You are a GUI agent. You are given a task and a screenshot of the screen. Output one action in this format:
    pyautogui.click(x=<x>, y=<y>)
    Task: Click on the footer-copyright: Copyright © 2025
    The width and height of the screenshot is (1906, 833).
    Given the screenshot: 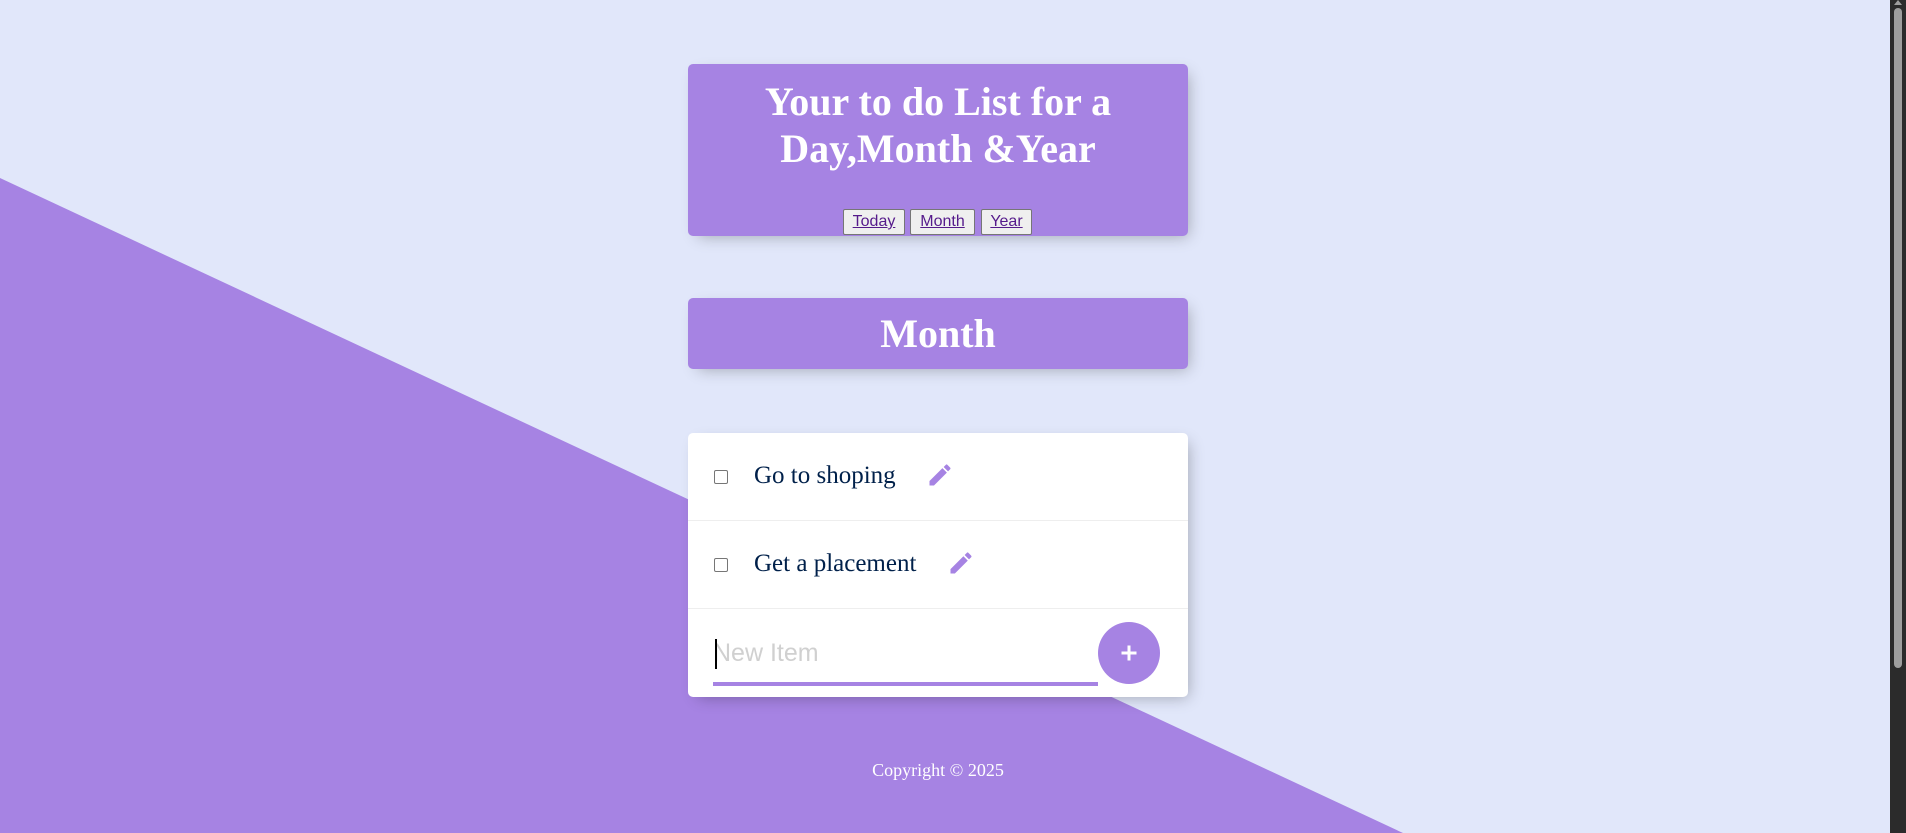 What is the action you would take?
    pyautogui.click(x=938, y=770)
    